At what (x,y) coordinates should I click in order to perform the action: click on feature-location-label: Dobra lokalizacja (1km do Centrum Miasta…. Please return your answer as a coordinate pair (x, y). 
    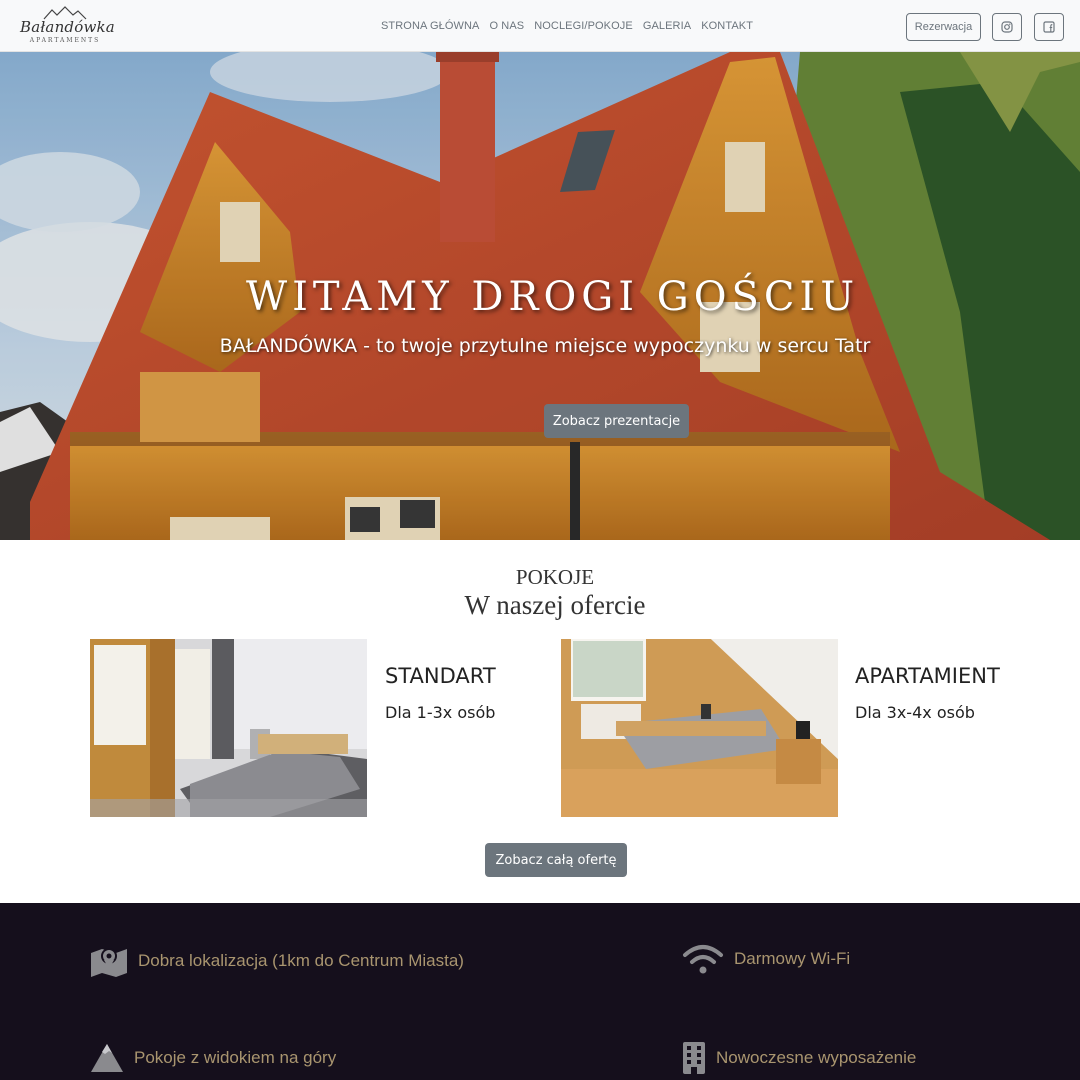
    Looking at the image, I should click on (301, 960).